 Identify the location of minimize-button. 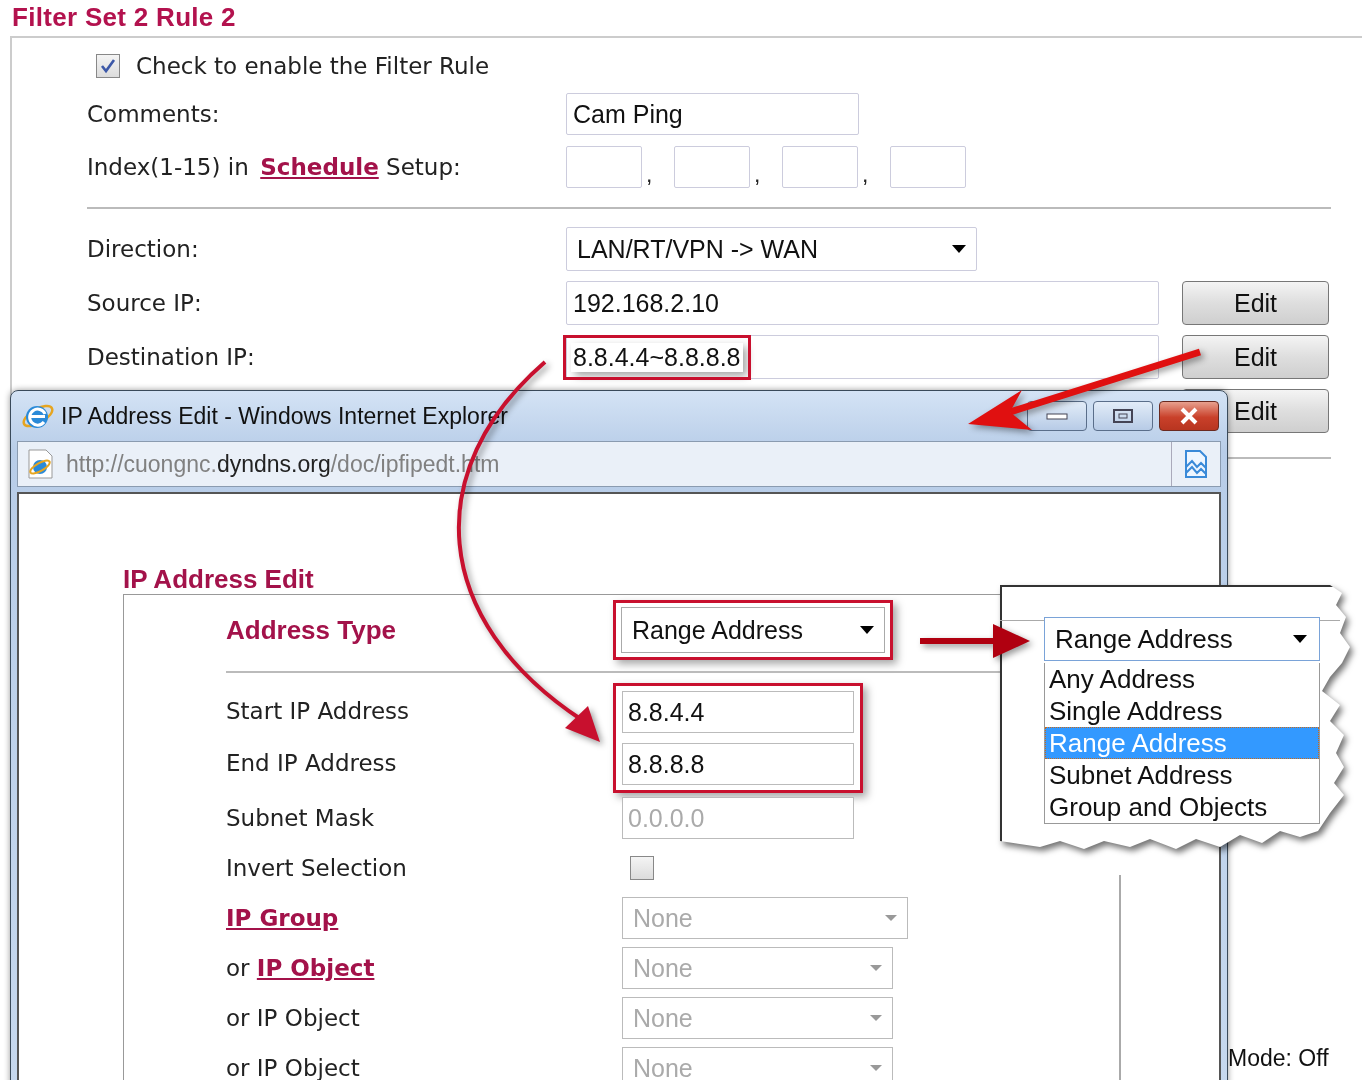
(1057, 416).